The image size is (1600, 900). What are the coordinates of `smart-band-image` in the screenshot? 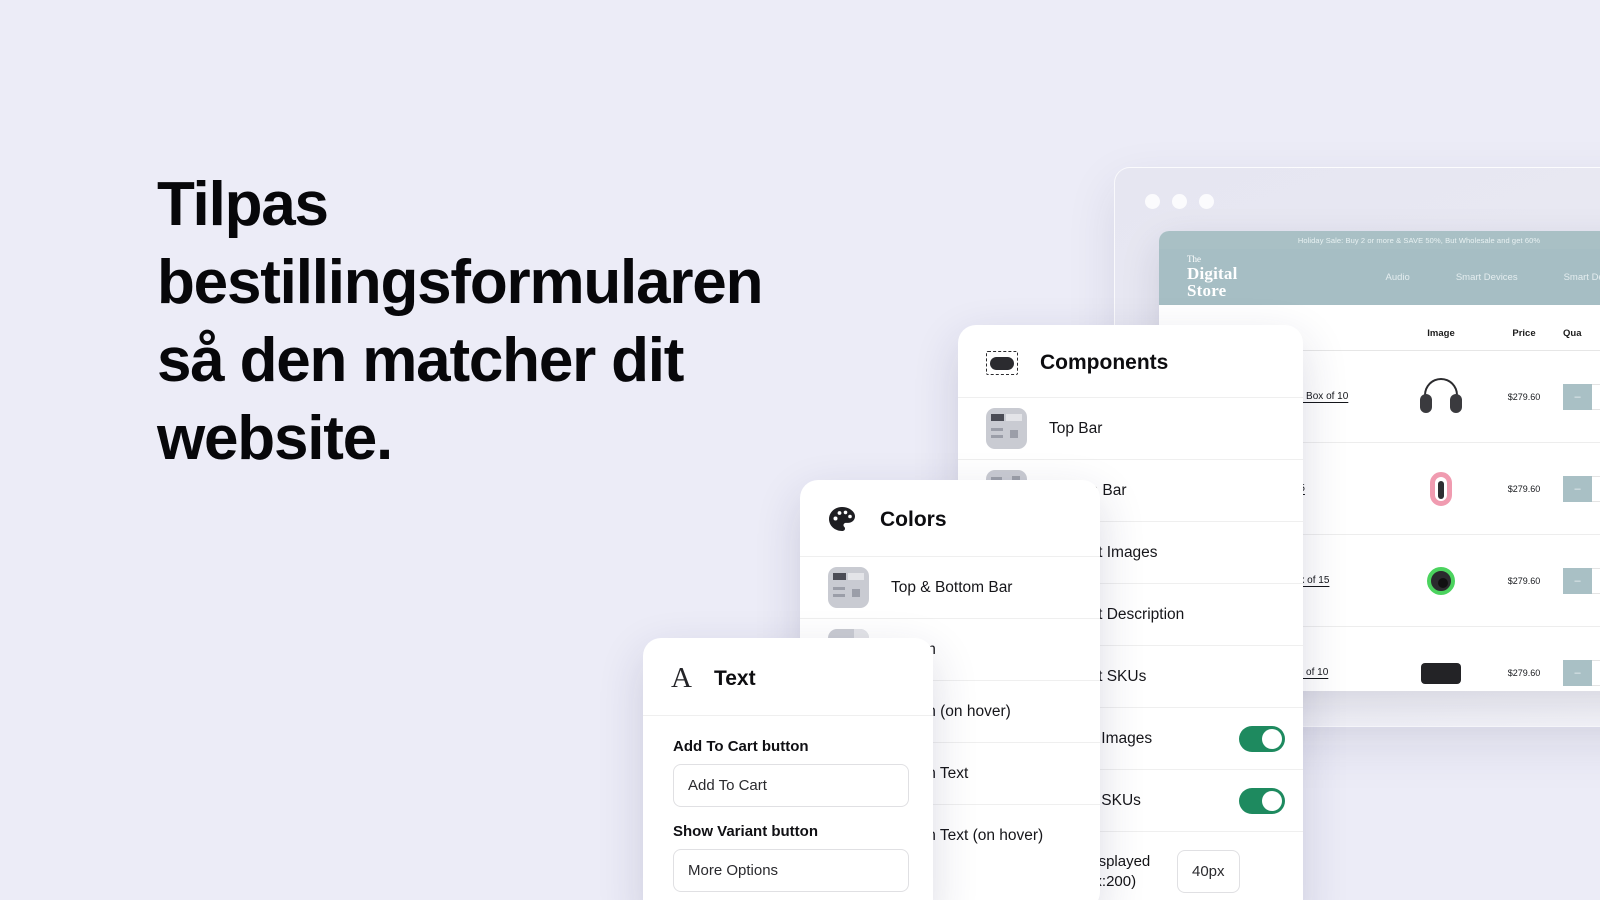 It's located at (1441, 488).